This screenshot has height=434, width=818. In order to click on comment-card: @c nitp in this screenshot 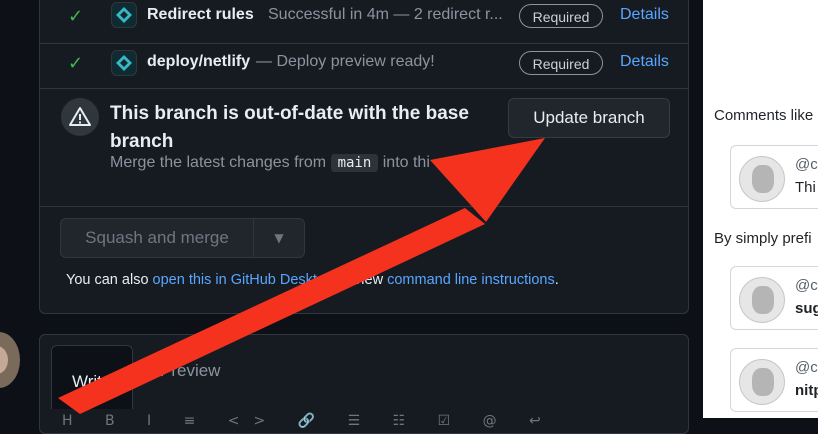, I will do `click(774, 380)`.